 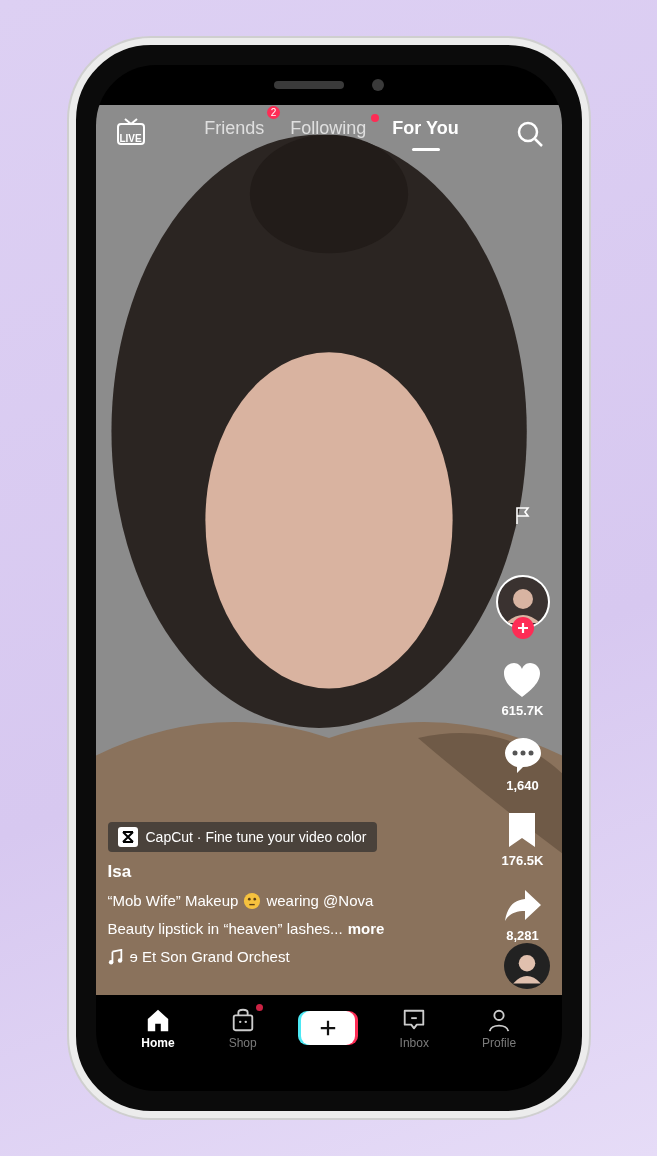 I want to click on nav-item: Inbox, so click(x=414, y=1028).